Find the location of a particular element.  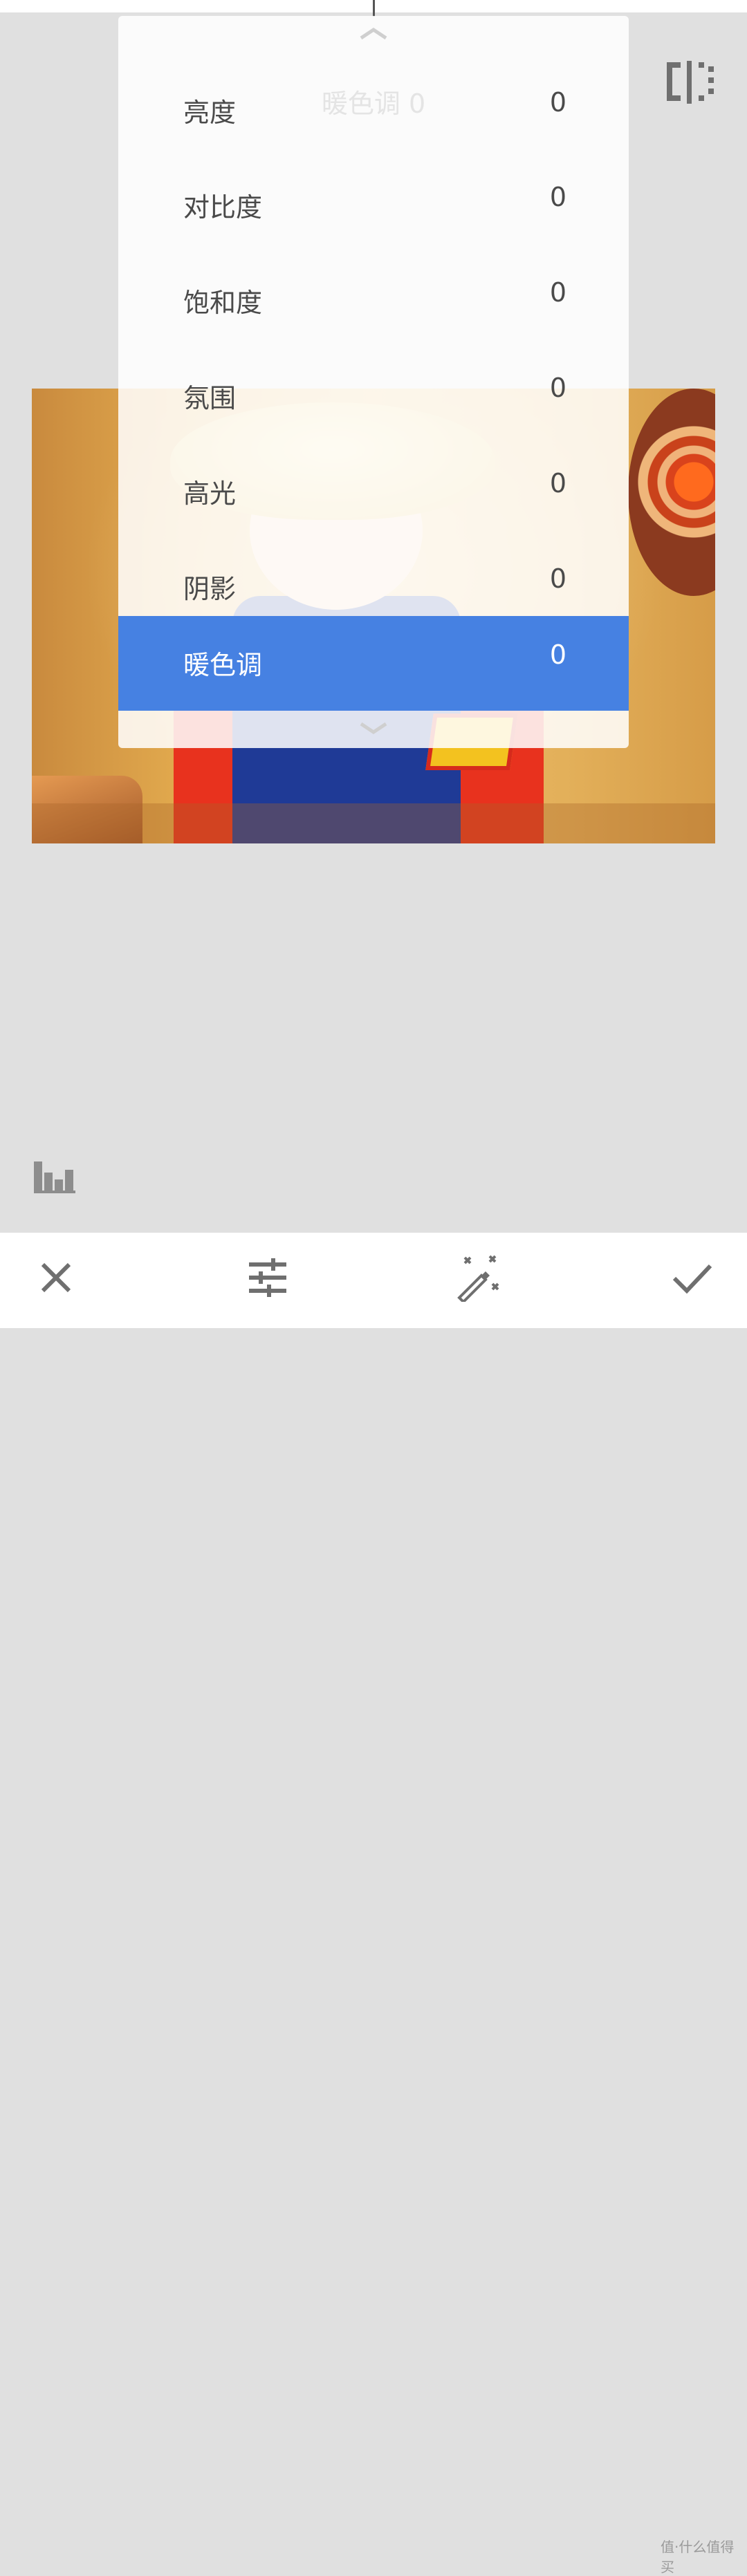

menu-item-label: 暖色调 is located at coordinates (223, 665).